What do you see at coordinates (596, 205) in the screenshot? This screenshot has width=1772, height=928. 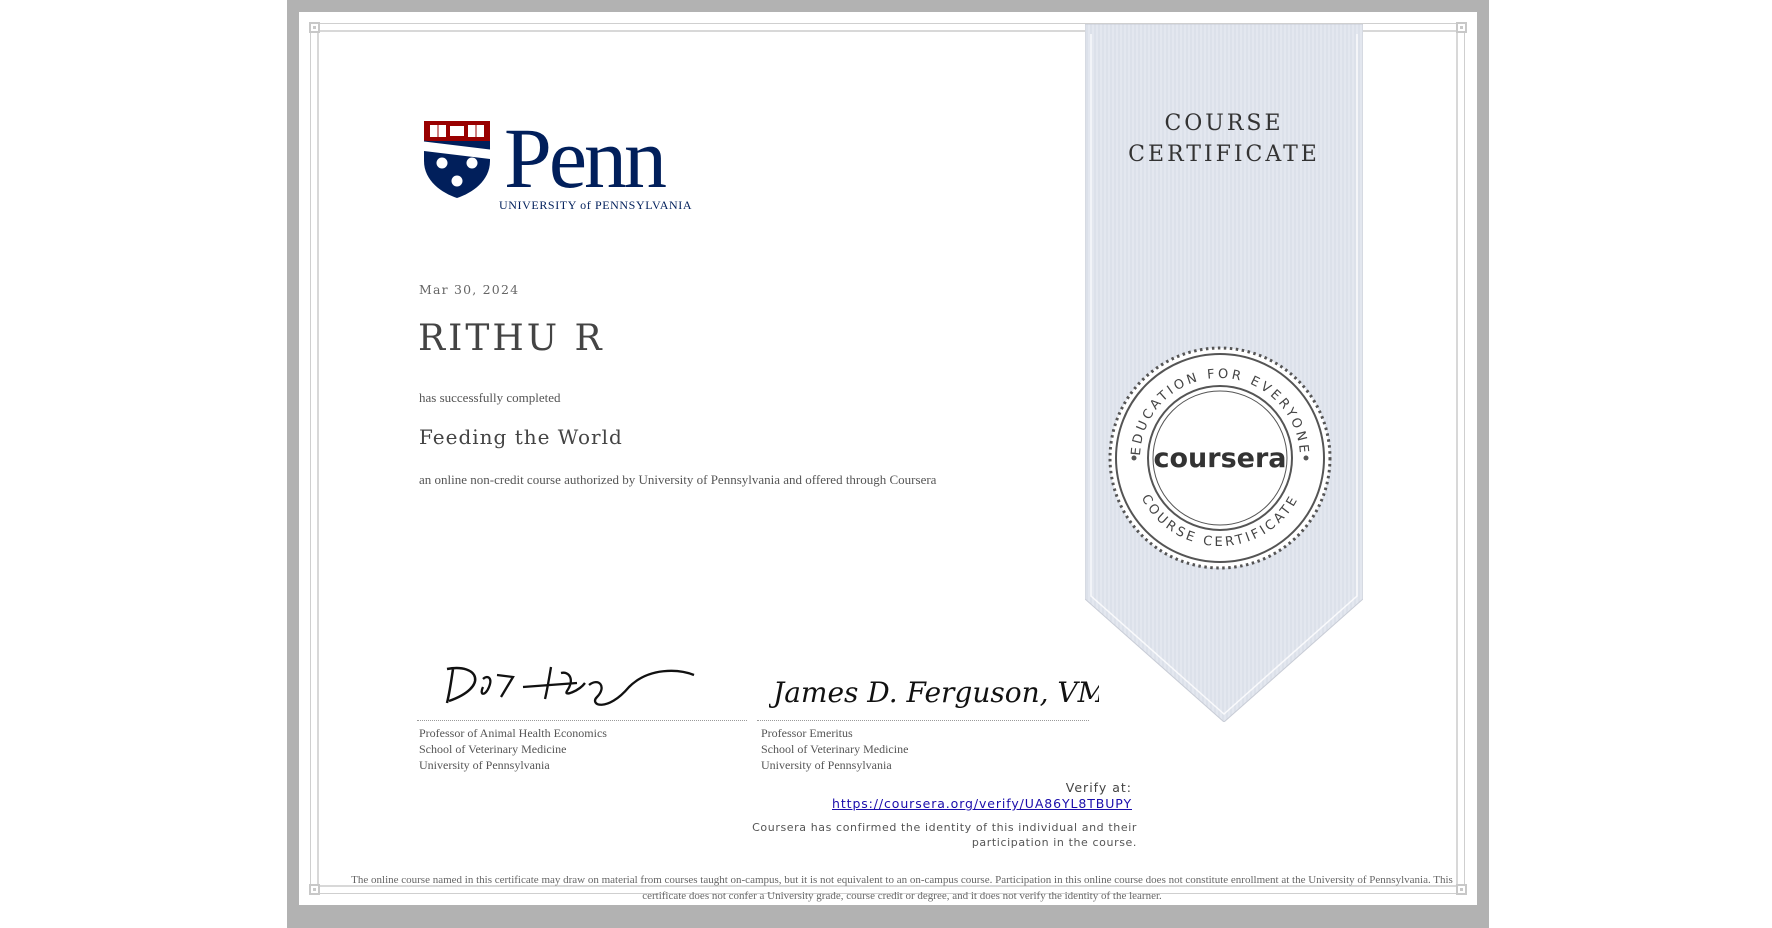 I see `penn-subtitle: UNIVERSITY of PENNSYLVANIA` at bounding box center [596, 205].